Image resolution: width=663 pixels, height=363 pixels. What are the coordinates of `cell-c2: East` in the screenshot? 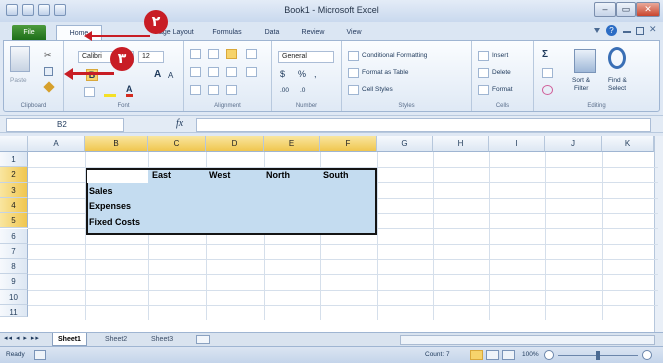 It's located at (161, 175).